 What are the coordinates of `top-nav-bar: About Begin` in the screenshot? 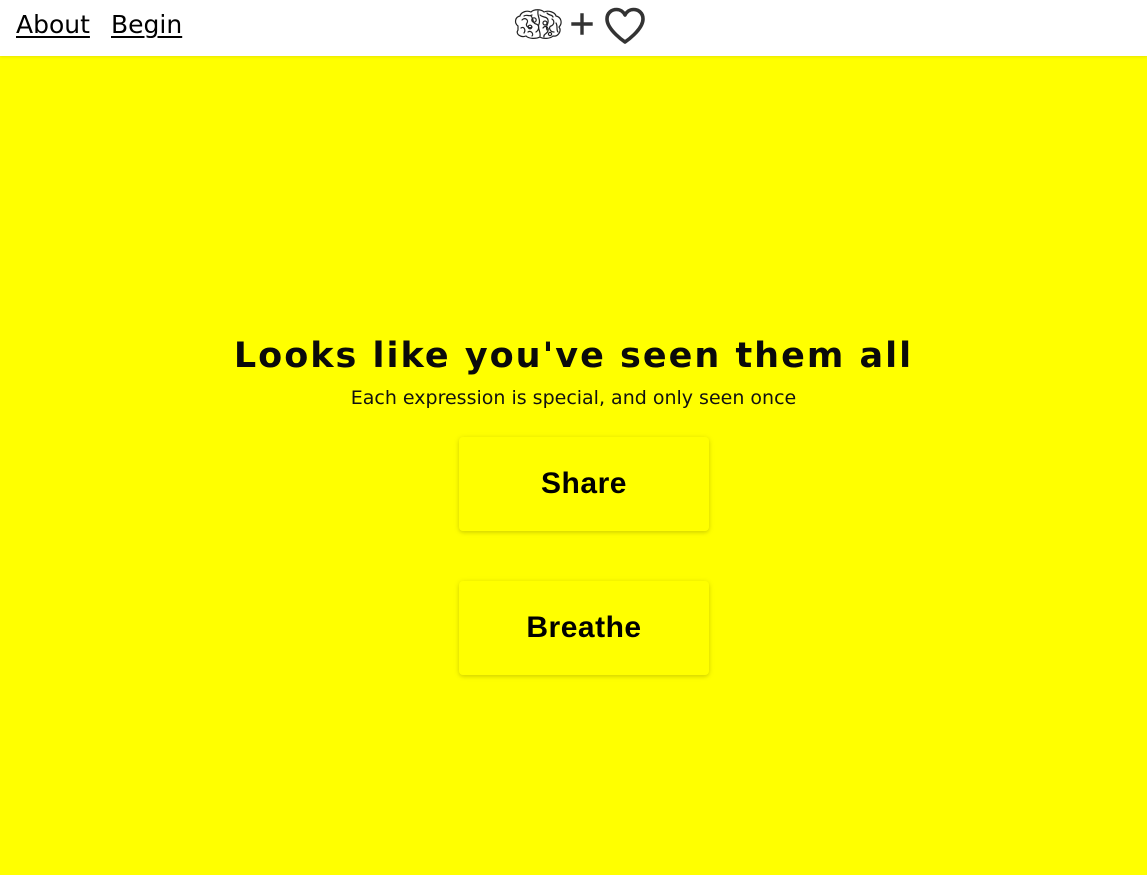 It's located at (573, 28).